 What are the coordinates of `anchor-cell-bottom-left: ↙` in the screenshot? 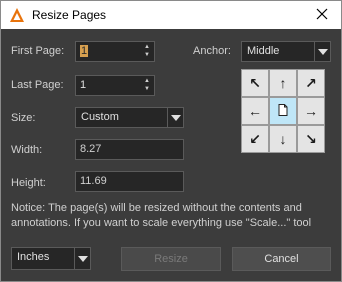 It's located at (255, 139).